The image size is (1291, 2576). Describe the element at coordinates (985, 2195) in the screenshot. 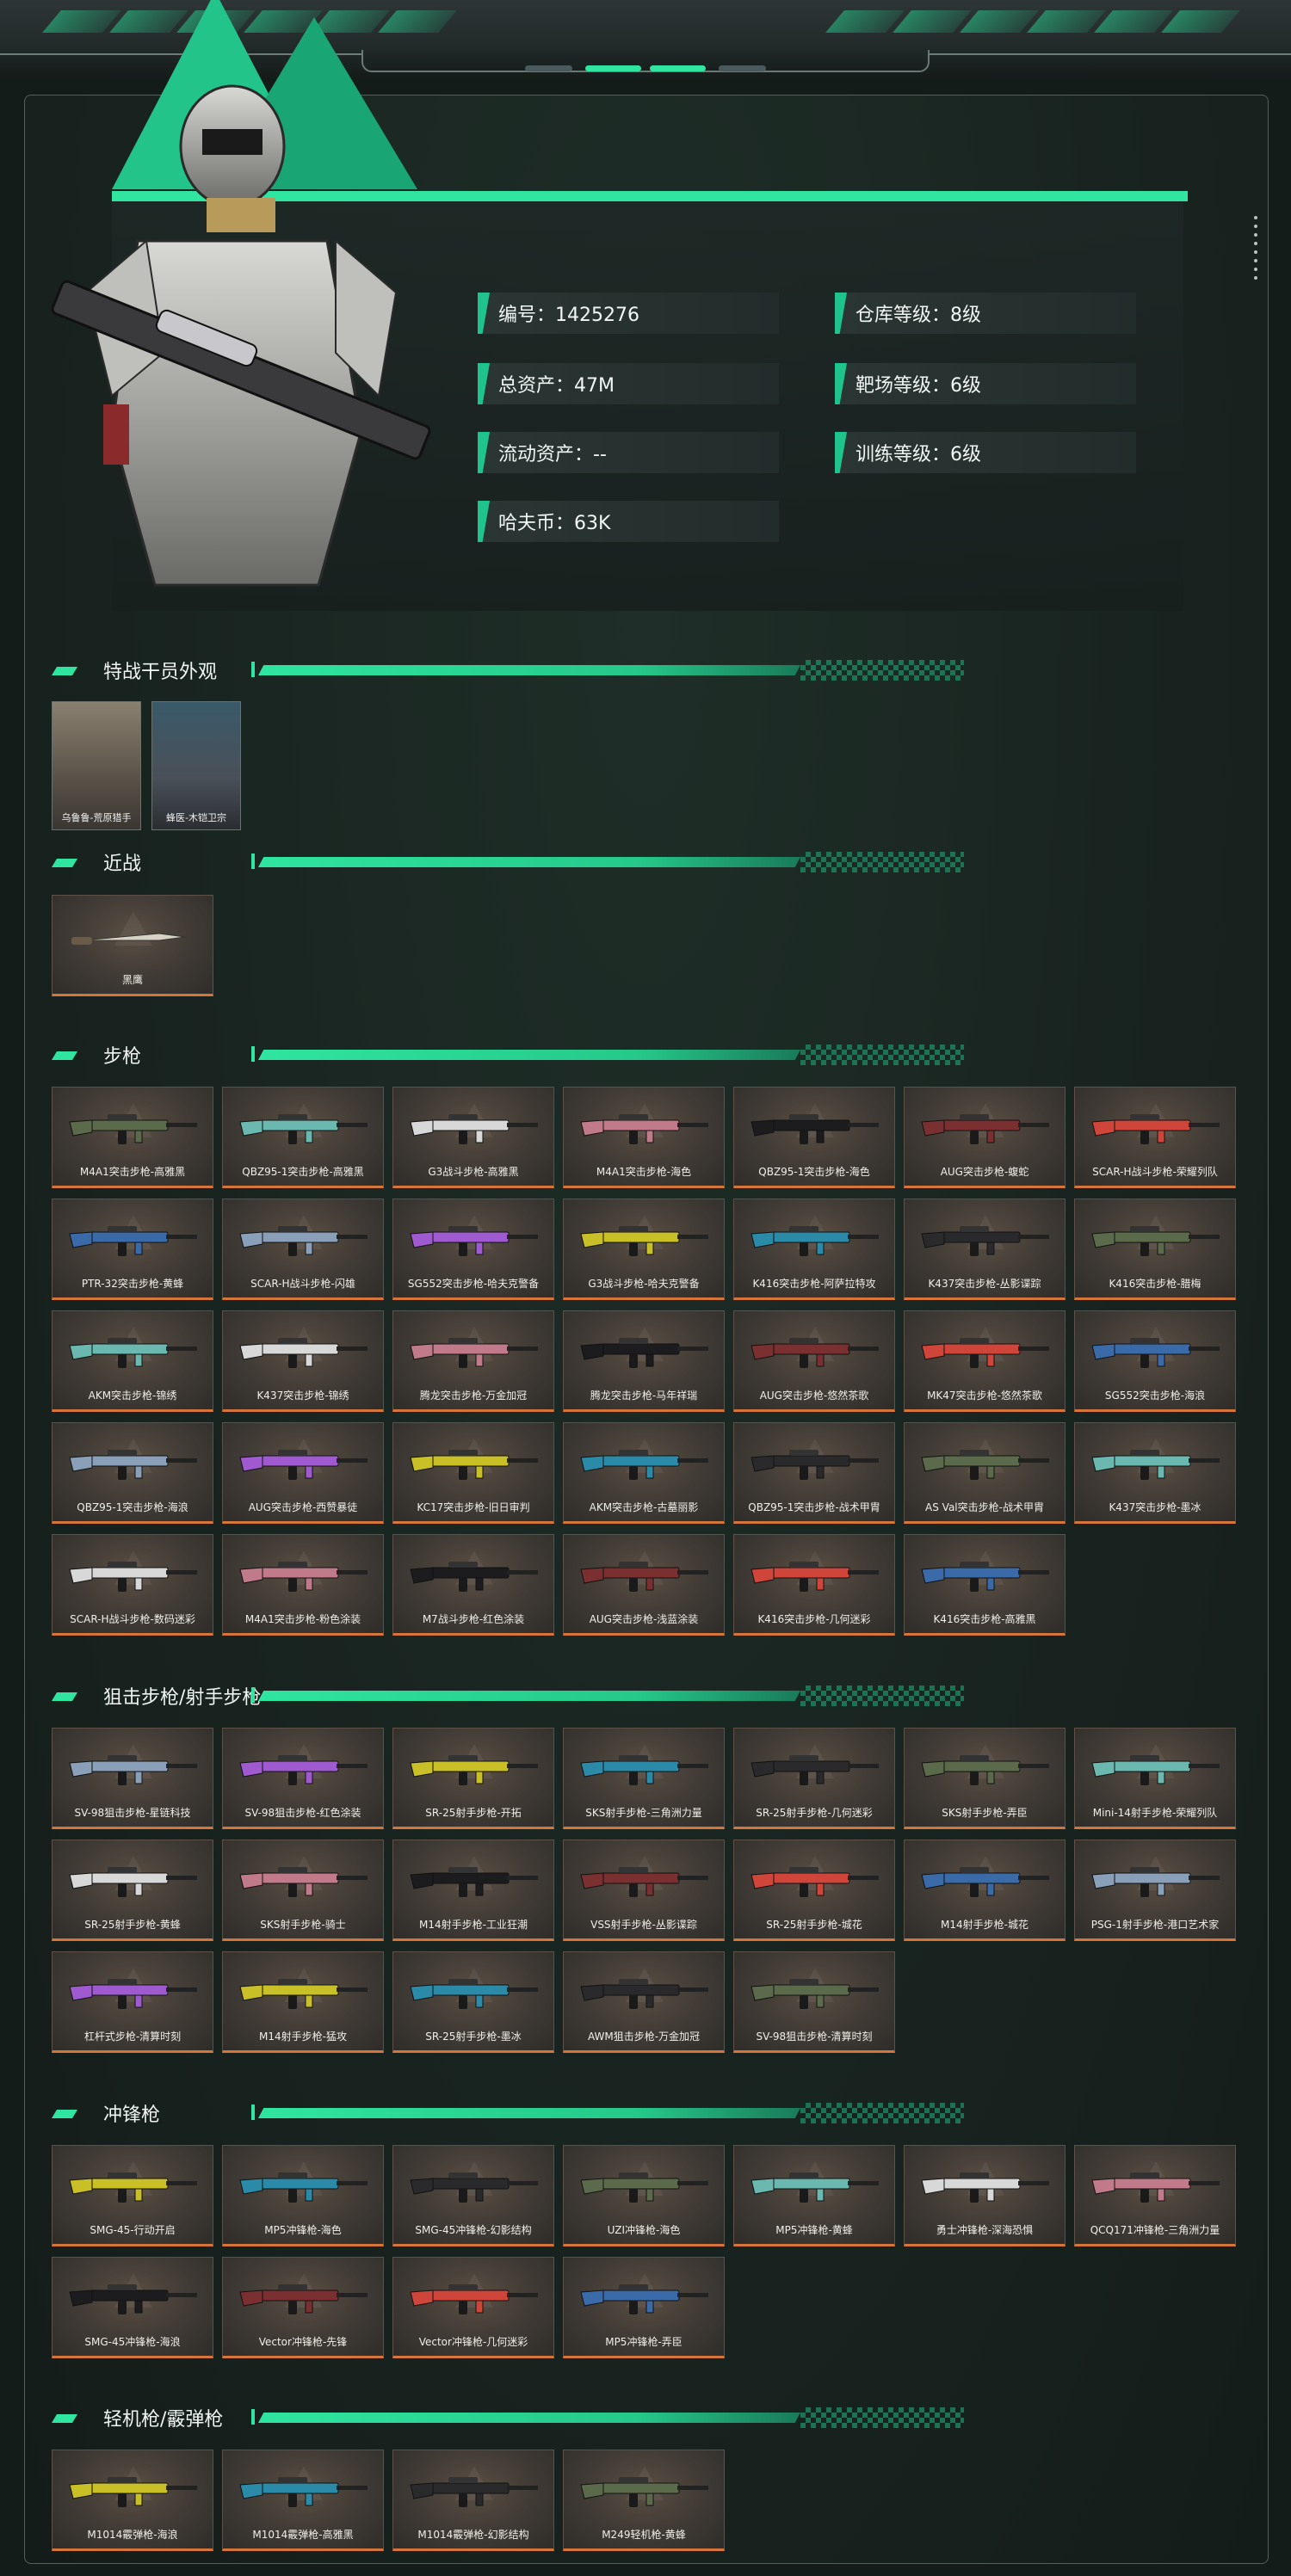

I see `smgs-item-card: 勇士冲锋枪-深海恐惧` at that location.